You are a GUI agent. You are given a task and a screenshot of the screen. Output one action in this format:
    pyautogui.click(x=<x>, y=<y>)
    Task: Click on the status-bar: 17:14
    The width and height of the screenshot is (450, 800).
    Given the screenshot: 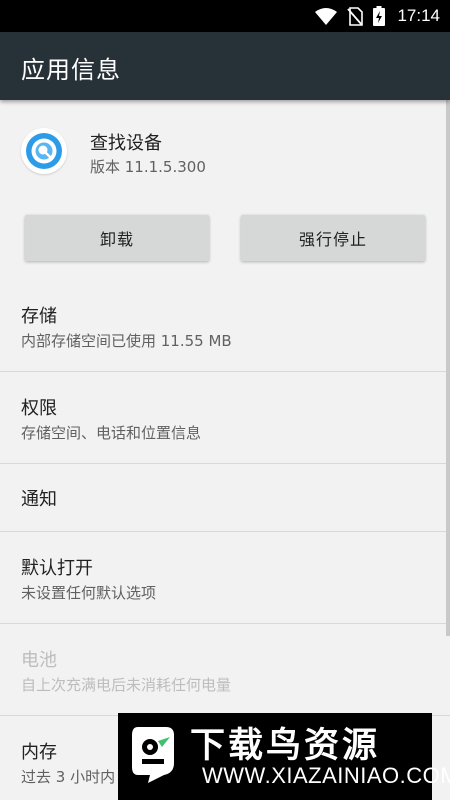 What is the action you would take?
    pyautogui.click(x=225, y=16)
    